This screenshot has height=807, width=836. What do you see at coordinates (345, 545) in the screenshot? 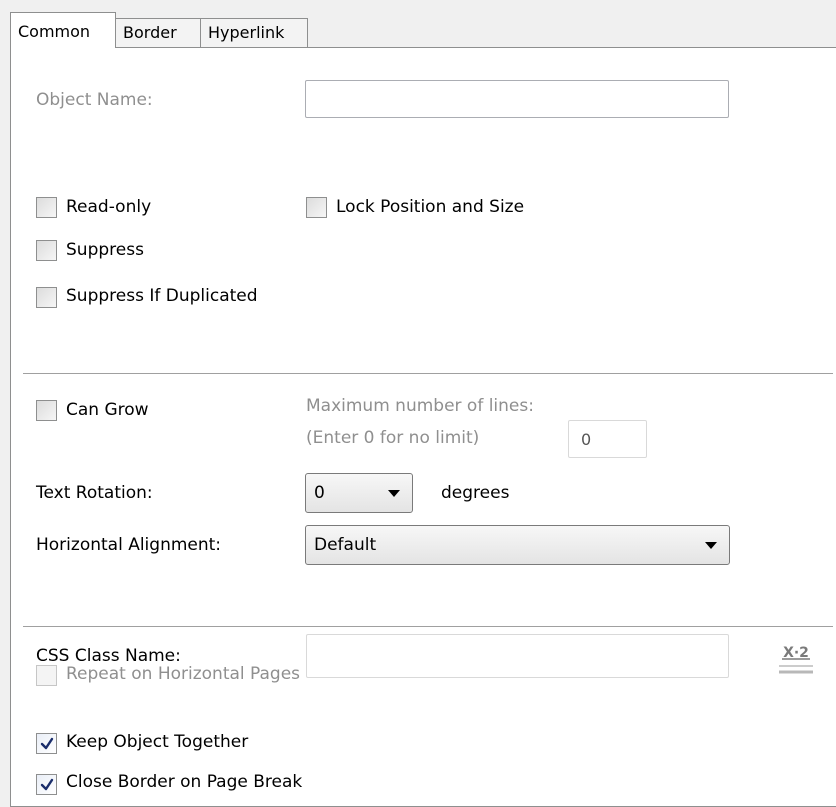
I see `horizontal-alignment-value: Default` at bounding box center [345, 545].